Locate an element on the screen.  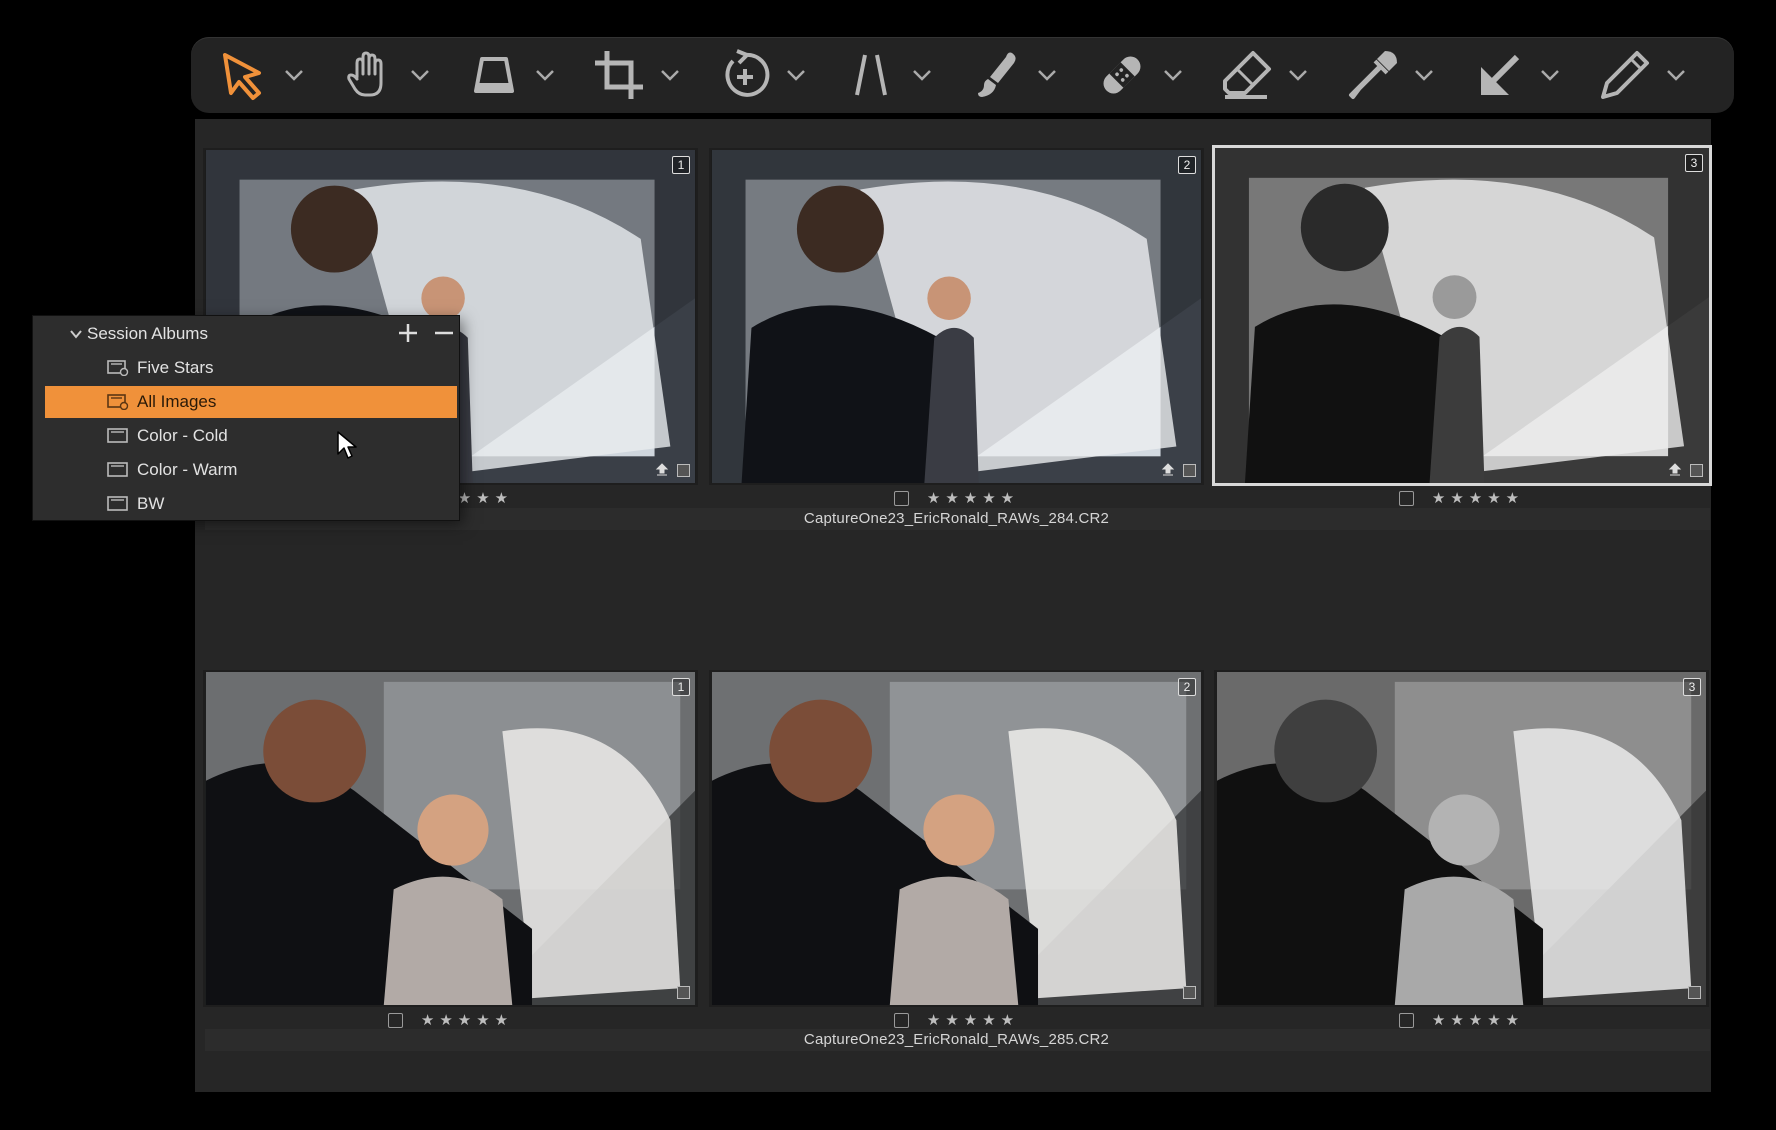
crop-tool is located at coordinates (646, 75).